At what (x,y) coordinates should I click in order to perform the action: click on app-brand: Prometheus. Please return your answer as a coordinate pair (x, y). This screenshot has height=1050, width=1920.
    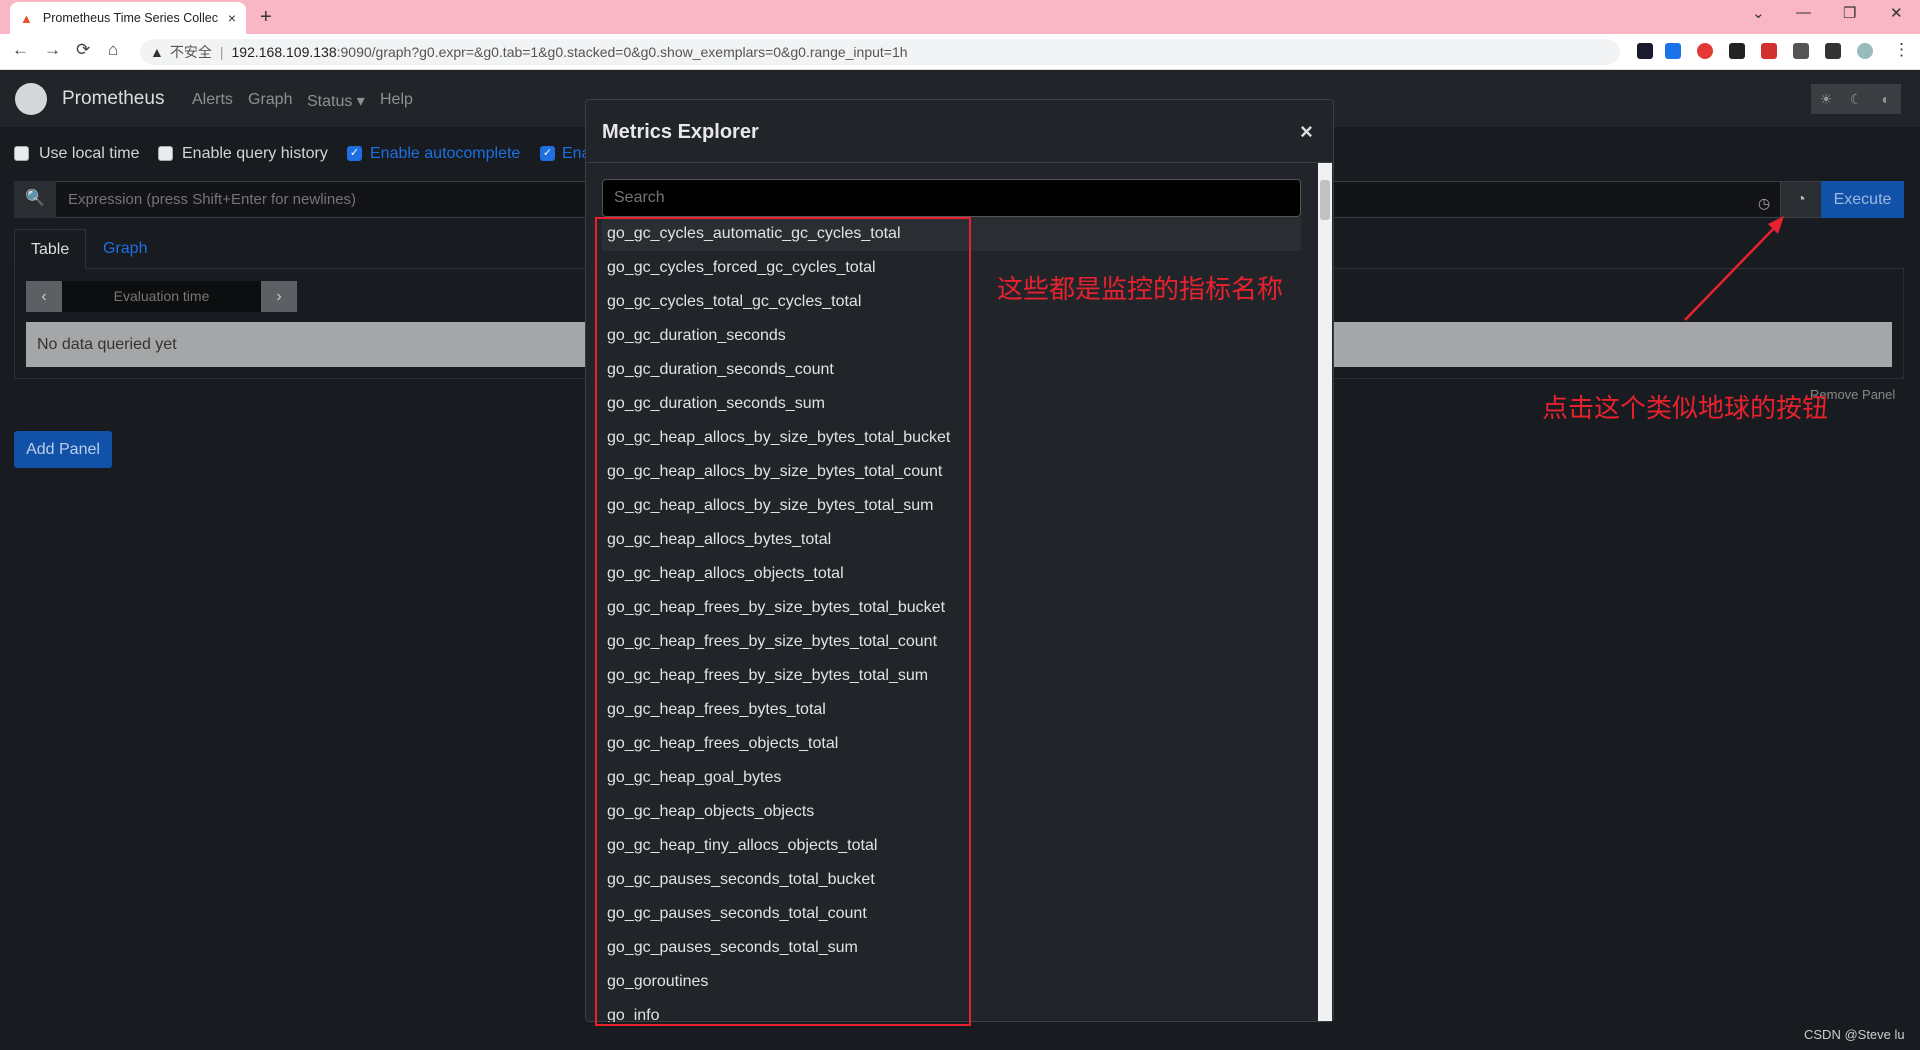
    Looking at the image, I should click on (113, 99).